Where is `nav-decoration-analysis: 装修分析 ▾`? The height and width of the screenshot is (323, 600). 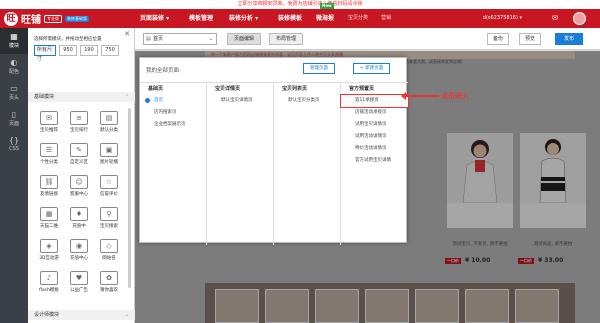 nav-decoration-analysis: 装修分析 ▾ is located at coordinates (243, 18).